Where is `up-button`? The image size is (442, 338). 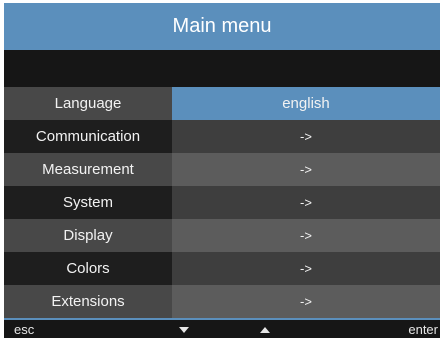
up-button is located at coordinates (265, 329).